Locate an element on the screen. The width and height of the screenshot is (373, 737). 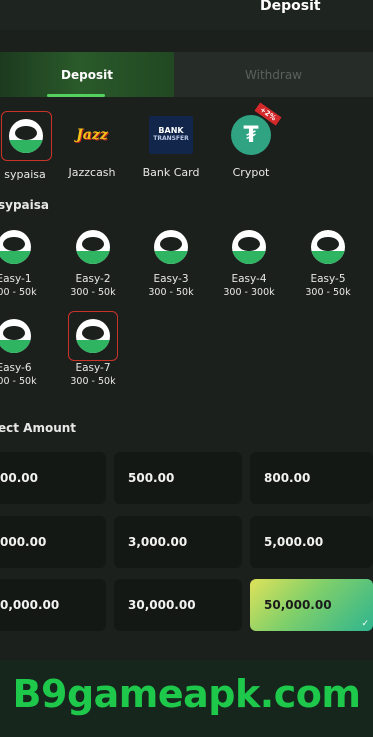
amount-option: 30,000.00 is located at coordinates (178, 605).